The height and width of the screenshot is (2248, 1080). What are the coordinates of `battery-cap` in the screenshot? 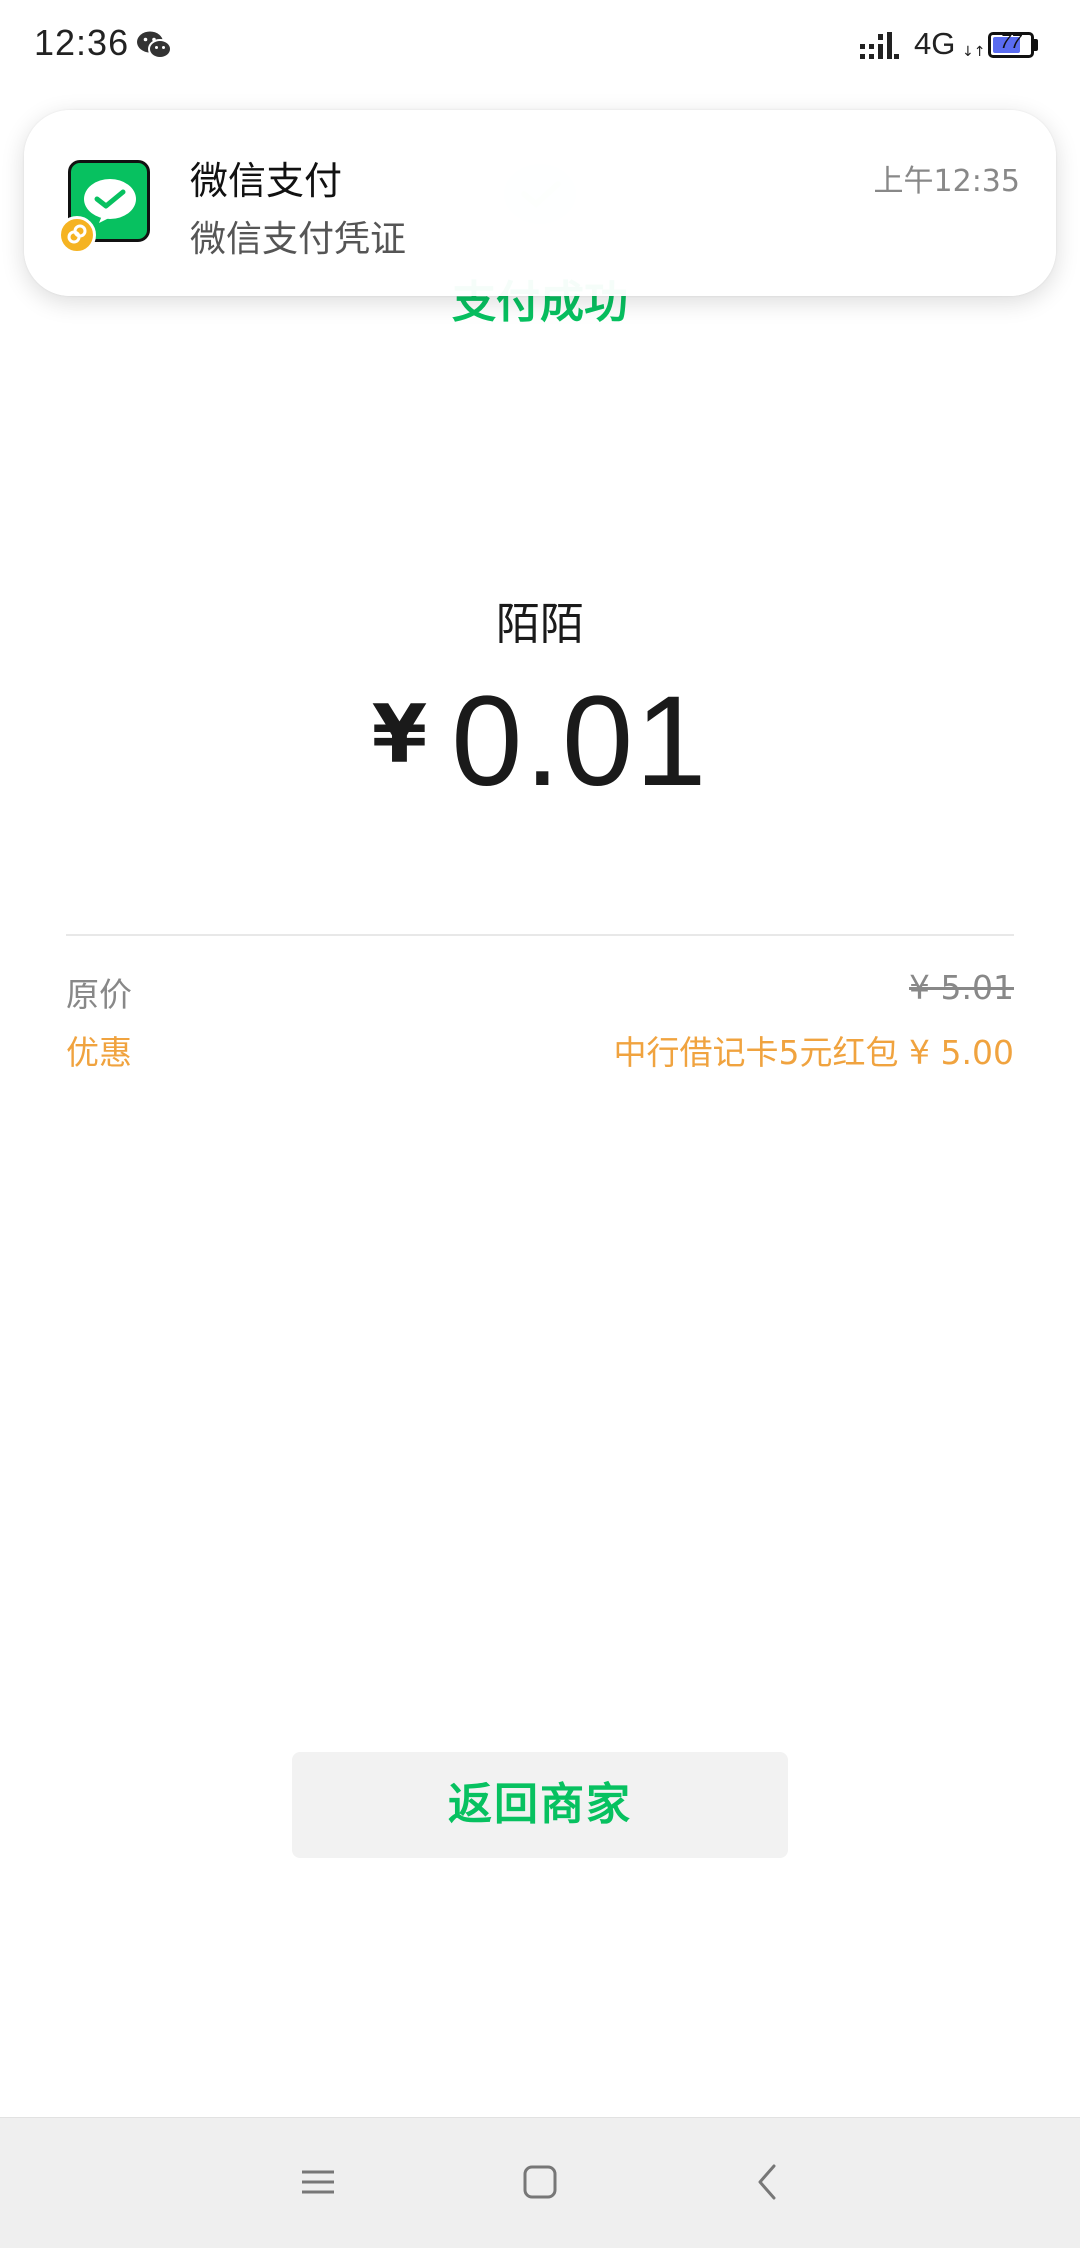 It's located at (1036, 45).